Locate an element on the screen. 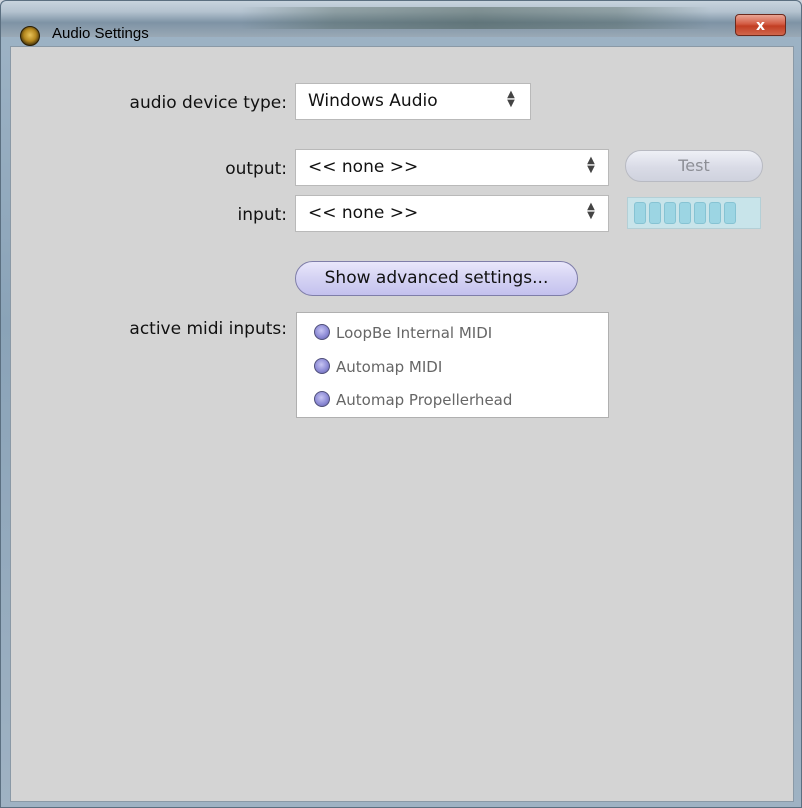  close-button: x is located at coordinates (760, 25).